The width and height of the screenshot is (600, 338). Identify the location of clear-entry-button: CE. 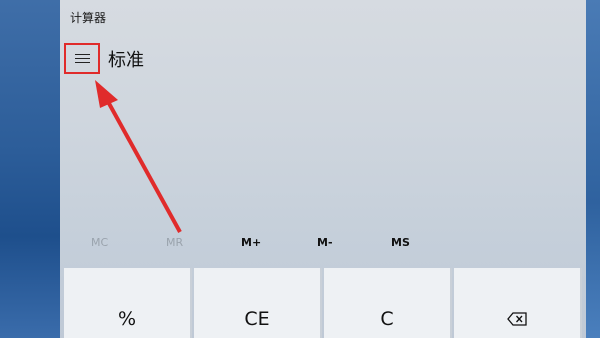
(258, 303).